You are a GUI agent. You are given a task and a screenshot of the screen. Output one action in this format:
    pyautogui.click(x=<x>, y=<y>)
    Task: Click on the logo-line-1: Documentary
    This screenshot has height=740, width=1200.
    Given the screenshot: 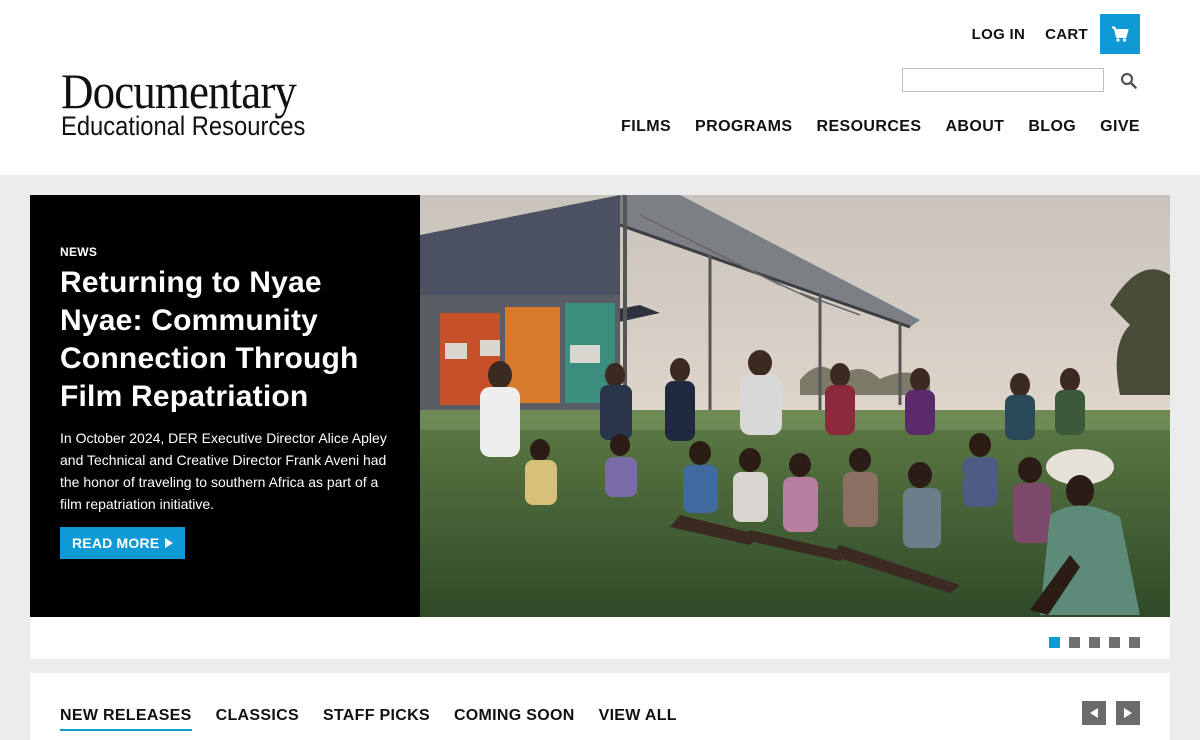 What is the action you would take?
    pyautogui.click(x=179, y=91)
    